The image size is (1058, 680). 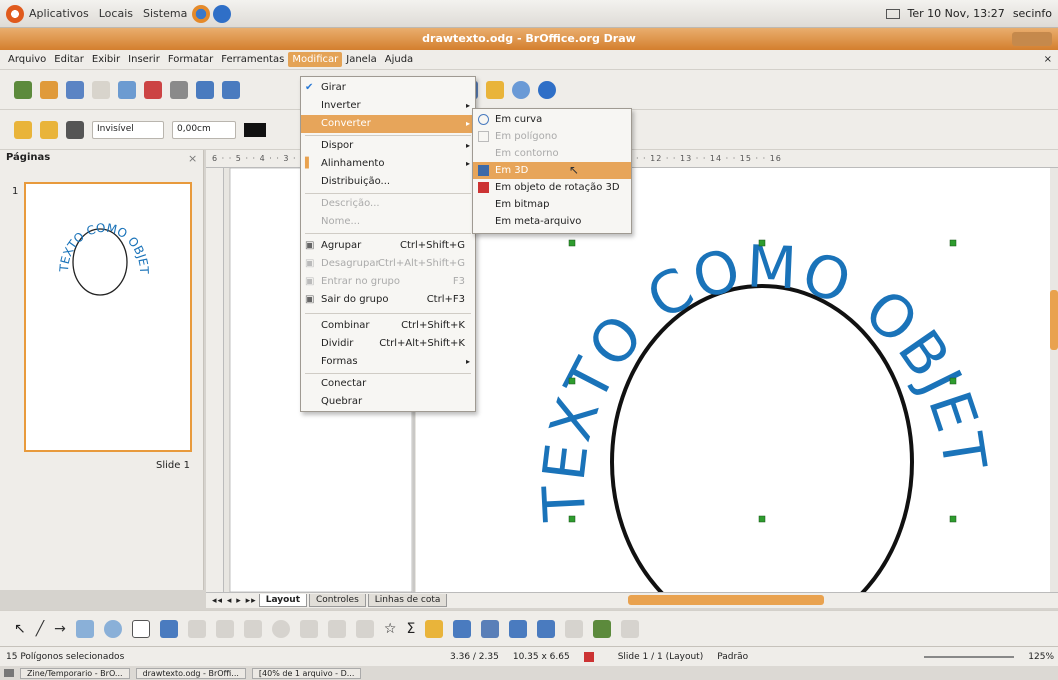 I want to click on gallery-icon, so click(x=495, y=89).